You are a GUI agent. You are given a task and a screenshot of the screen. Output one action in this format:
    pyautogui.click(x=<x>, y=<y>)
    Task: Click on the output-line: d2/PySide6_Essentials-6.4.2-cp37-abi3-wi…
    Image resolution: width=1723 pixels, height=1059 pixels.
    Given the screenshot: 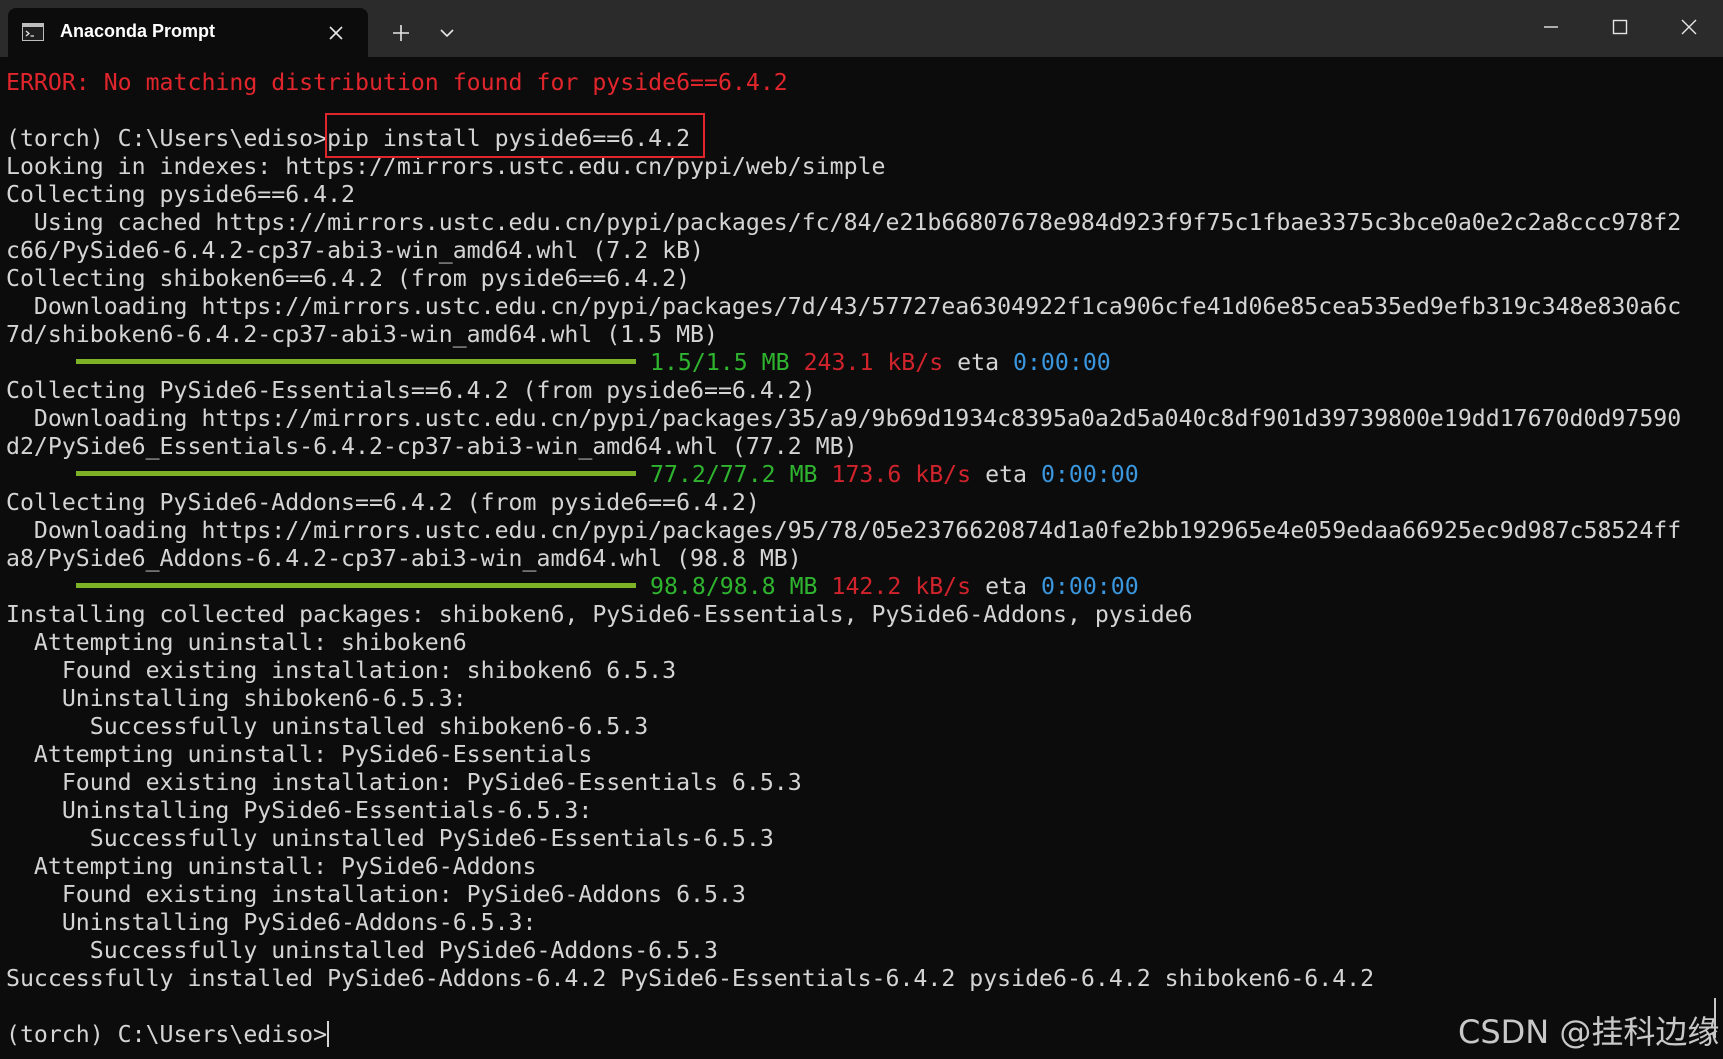 What is the action you would take?
    pyautogui.click(x=432, y=446)
    